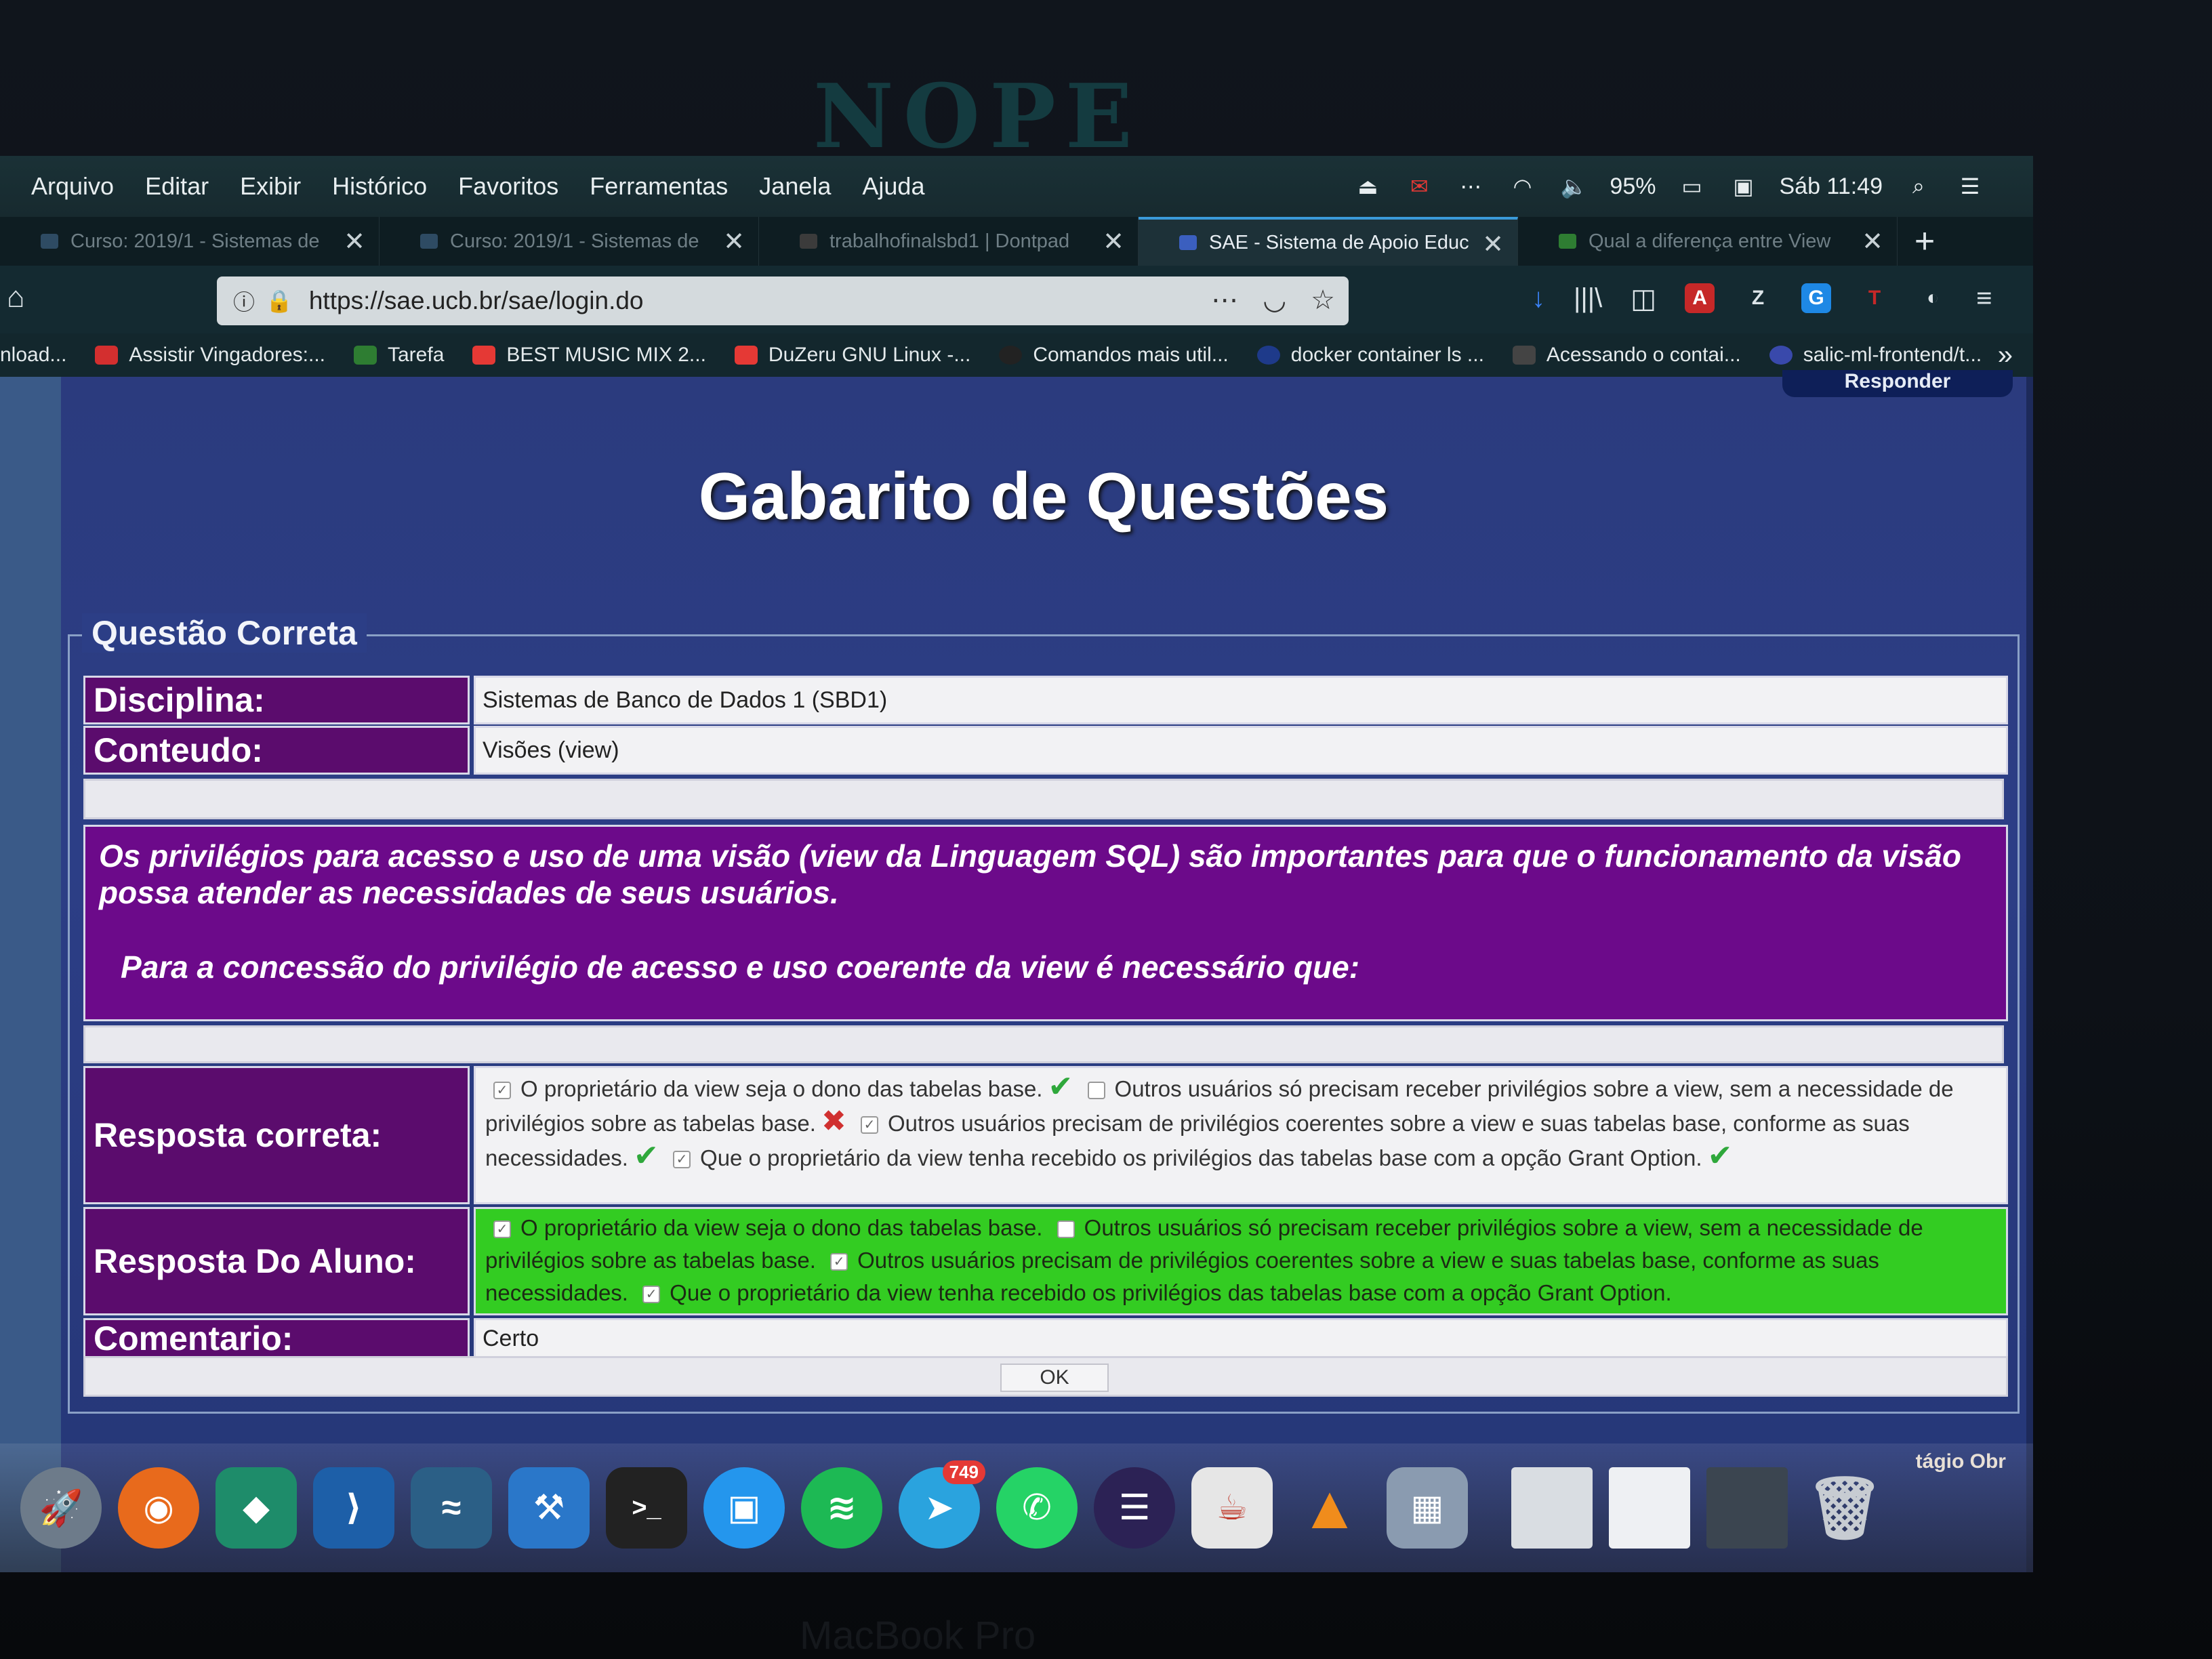 This screenshot has width=2212, height=1659. What do you see at coordinates (1096, 1091) in the screenshot?
I see `option-checkbox` at bounding box center [1096, 1091].